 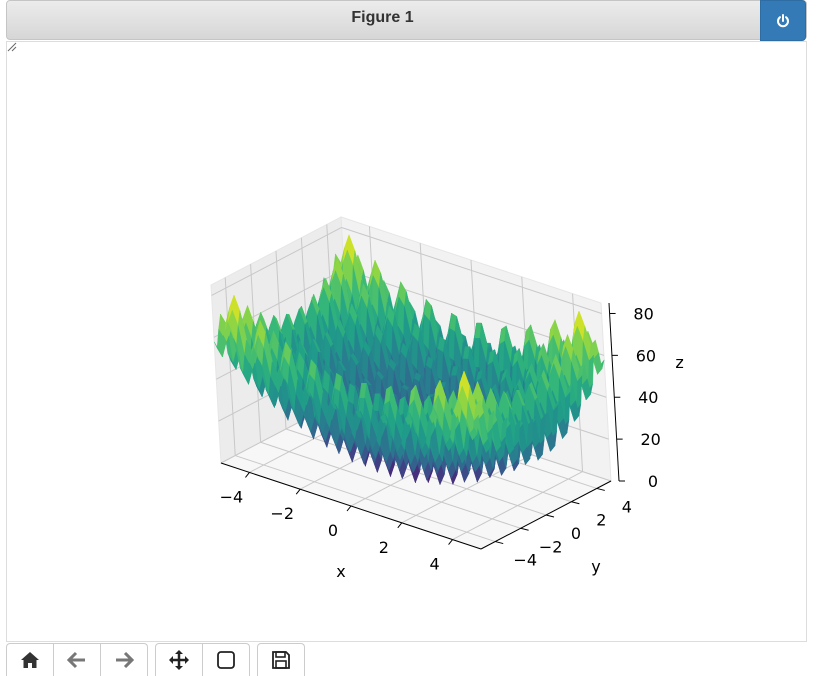 I want to click on back-button, so click(x=77, y=659).